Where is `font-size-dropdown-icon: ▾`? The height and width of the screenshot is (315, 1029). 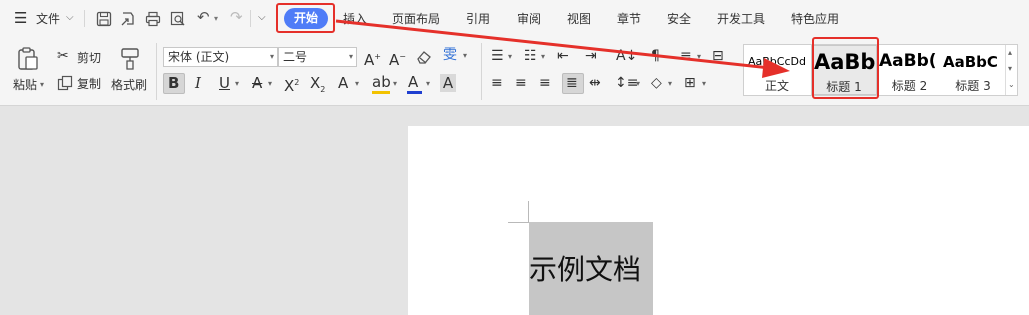
font-size-dropdown-icon: ▾ is located at coordinates (351, 57).